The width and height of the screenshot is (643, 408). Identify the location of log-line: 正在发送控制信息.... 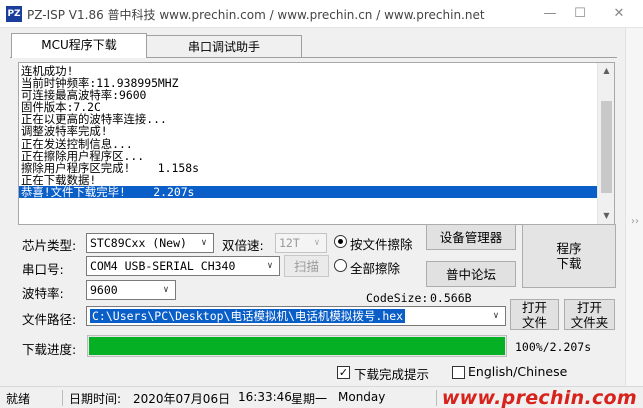
(77, 143).